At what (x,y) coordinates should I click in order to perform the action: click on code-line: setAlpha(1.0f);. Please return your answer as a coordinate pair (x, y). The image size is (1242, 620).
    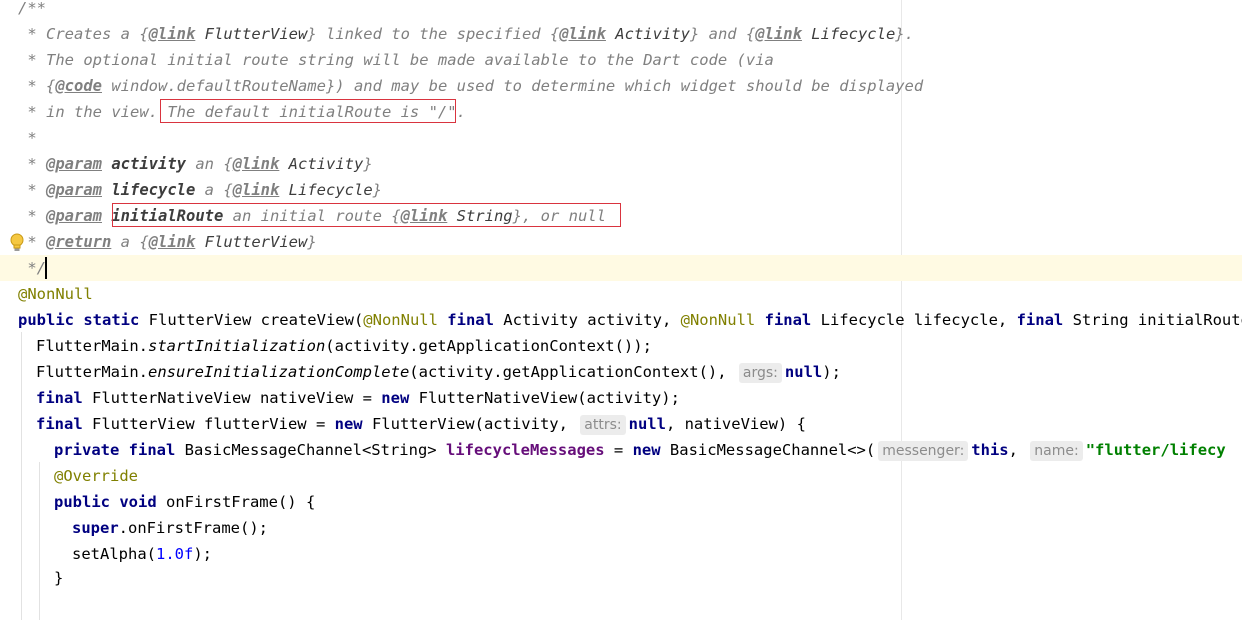
    Looking at the image, I should click on (621, 554).